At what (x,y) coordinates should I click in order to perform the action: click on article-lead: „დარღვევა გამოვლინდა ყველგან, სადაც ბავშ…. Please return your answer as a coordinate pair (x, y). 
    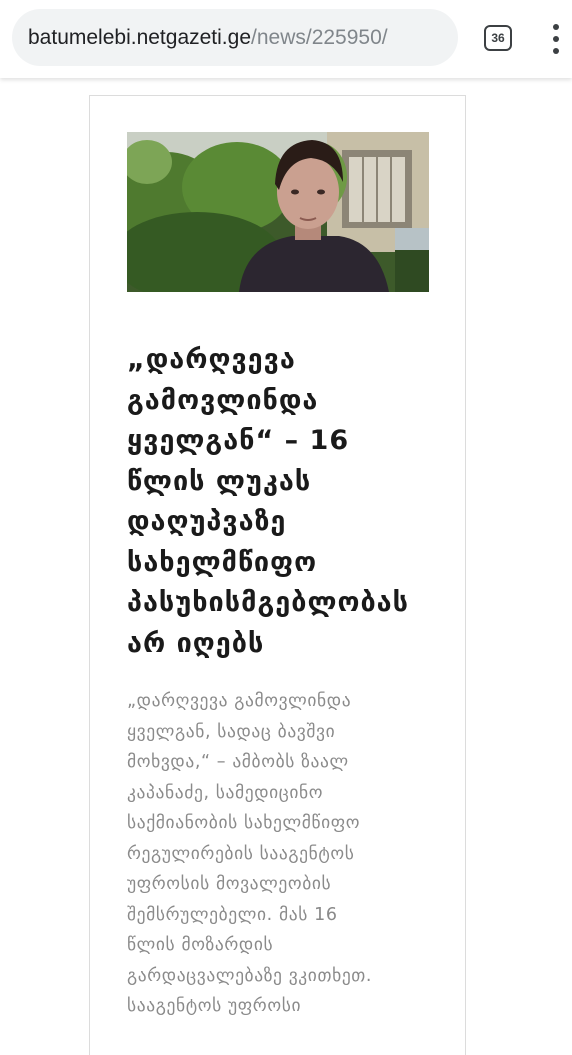
    Looking at the image, I should click on (250, 853).